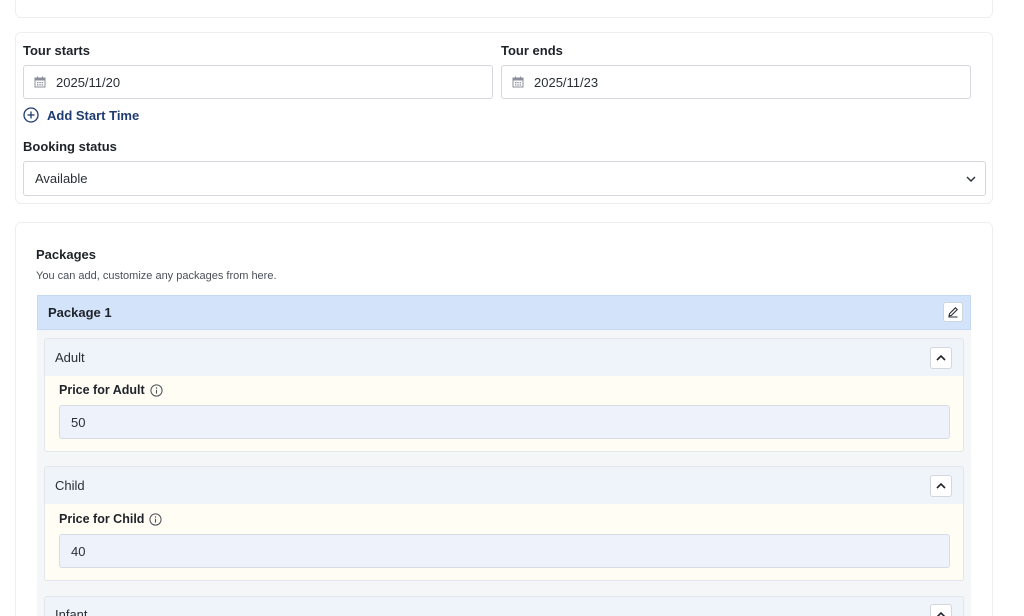 The image size is (1024, 616). I want to click on booking-status-label: Booking status, so click(70, 146).